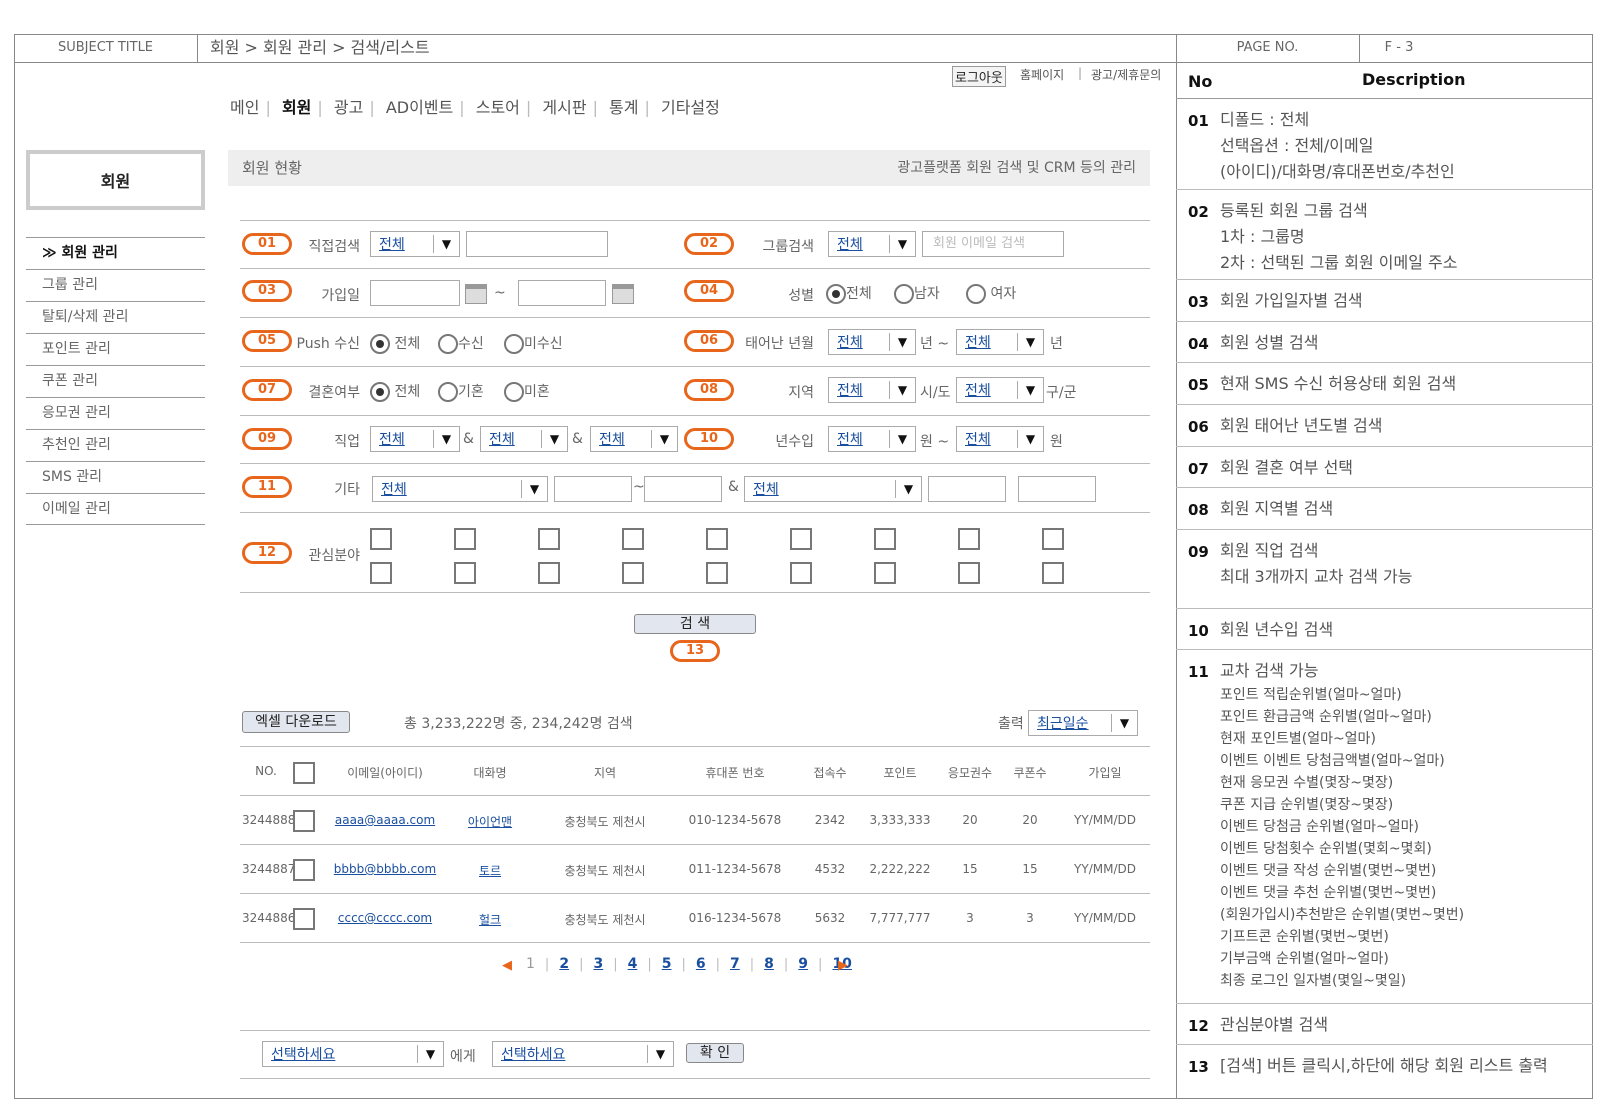 The width and height of the screenshot is (1600, 1108). What do you see at coordinates (1057, 489) in the screenshot?
I see `etc-range2-to` at bounding box center [1057, 489].